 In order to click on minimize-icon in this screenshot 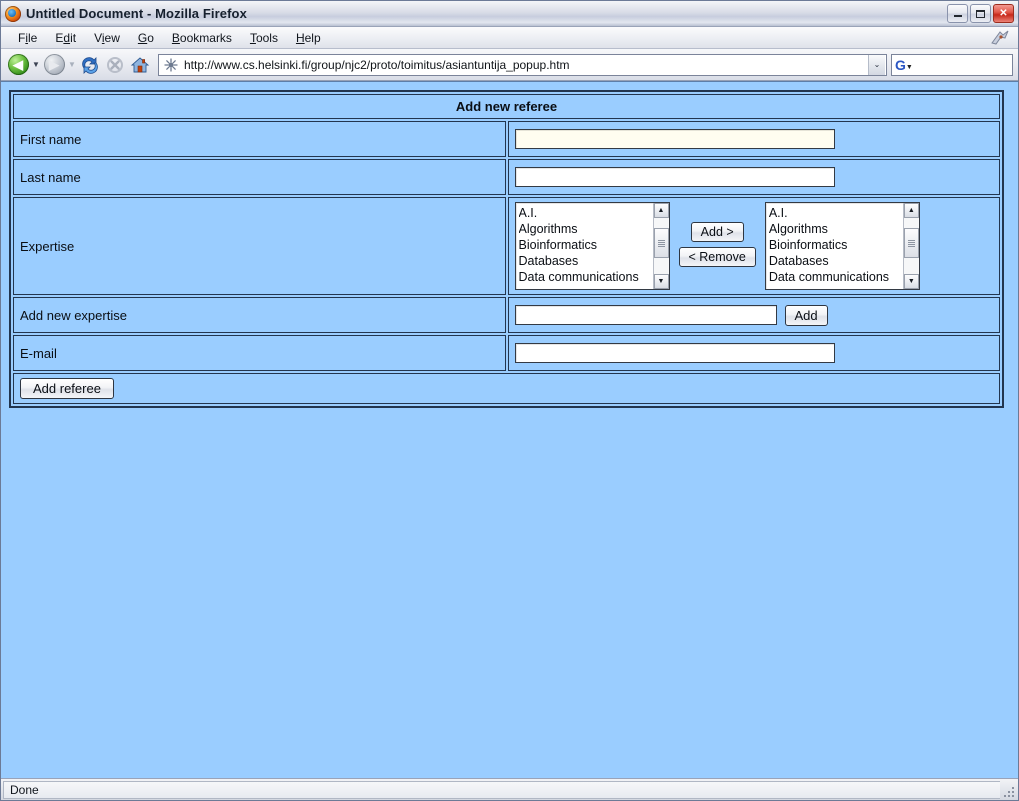, I will do `click(957, 16)`.